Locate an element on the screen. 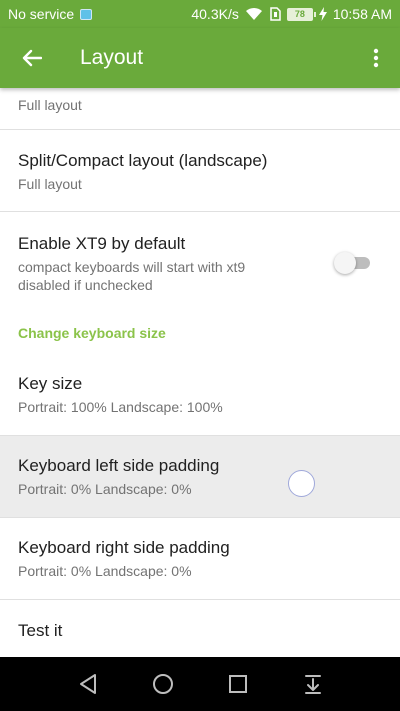 This screenshot has width=400, height=711. back-button is located at coordinates (32, 58).